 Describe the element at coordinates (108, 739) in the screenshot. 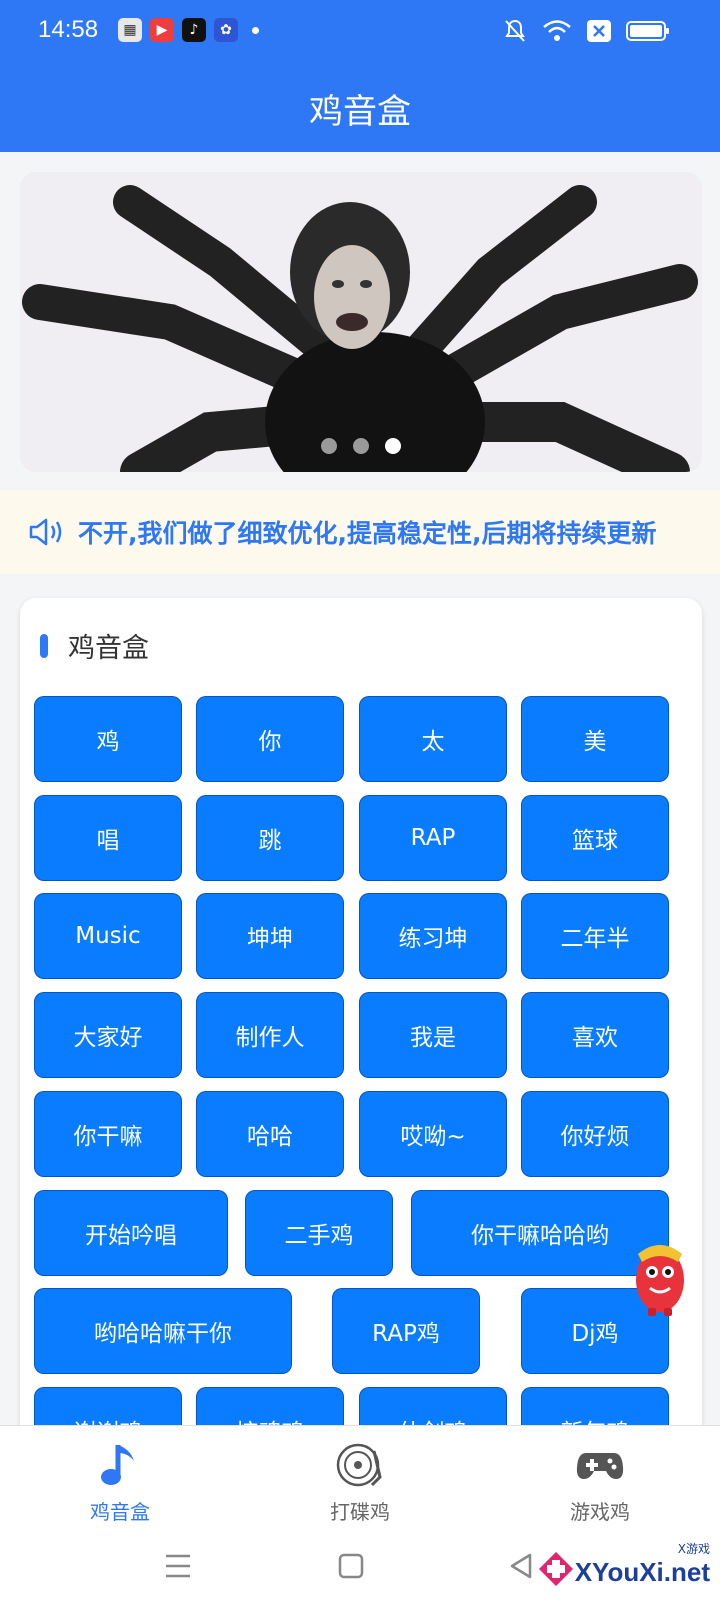

I see `sound-button: 鸡` at that location.